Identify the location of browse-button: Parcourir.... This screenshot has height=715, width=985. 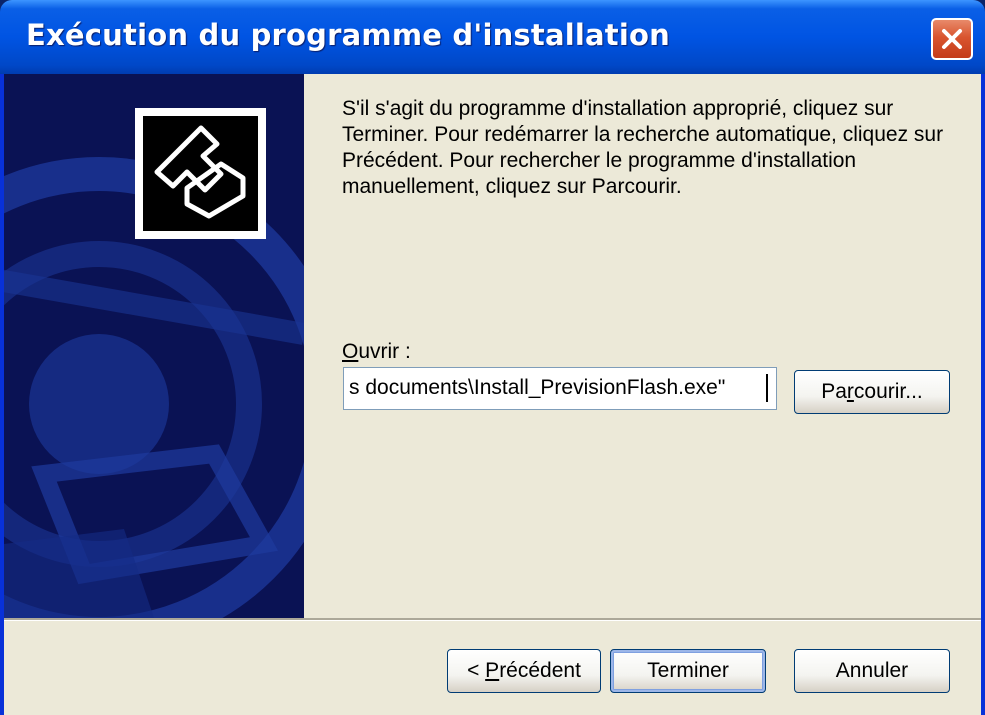
(872, 392).